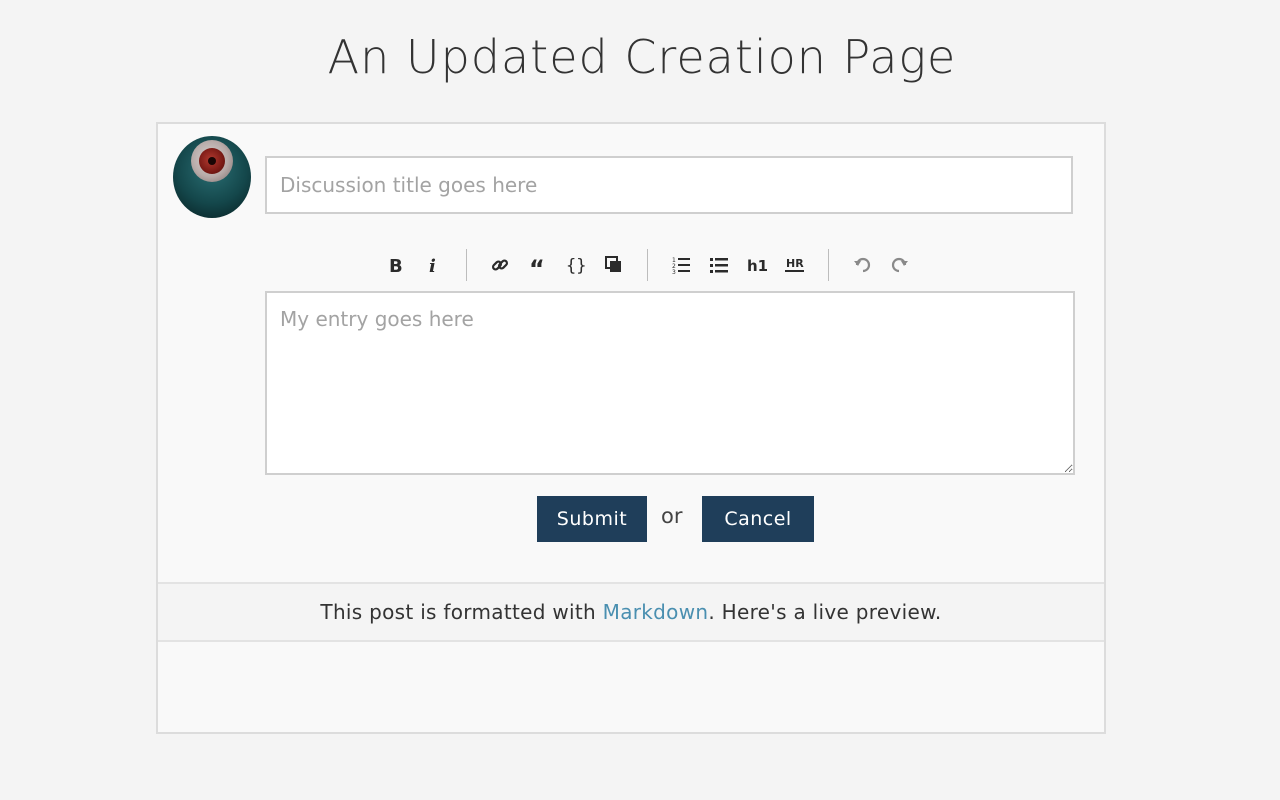  I want to click on redo-icon, so click(900, 265).